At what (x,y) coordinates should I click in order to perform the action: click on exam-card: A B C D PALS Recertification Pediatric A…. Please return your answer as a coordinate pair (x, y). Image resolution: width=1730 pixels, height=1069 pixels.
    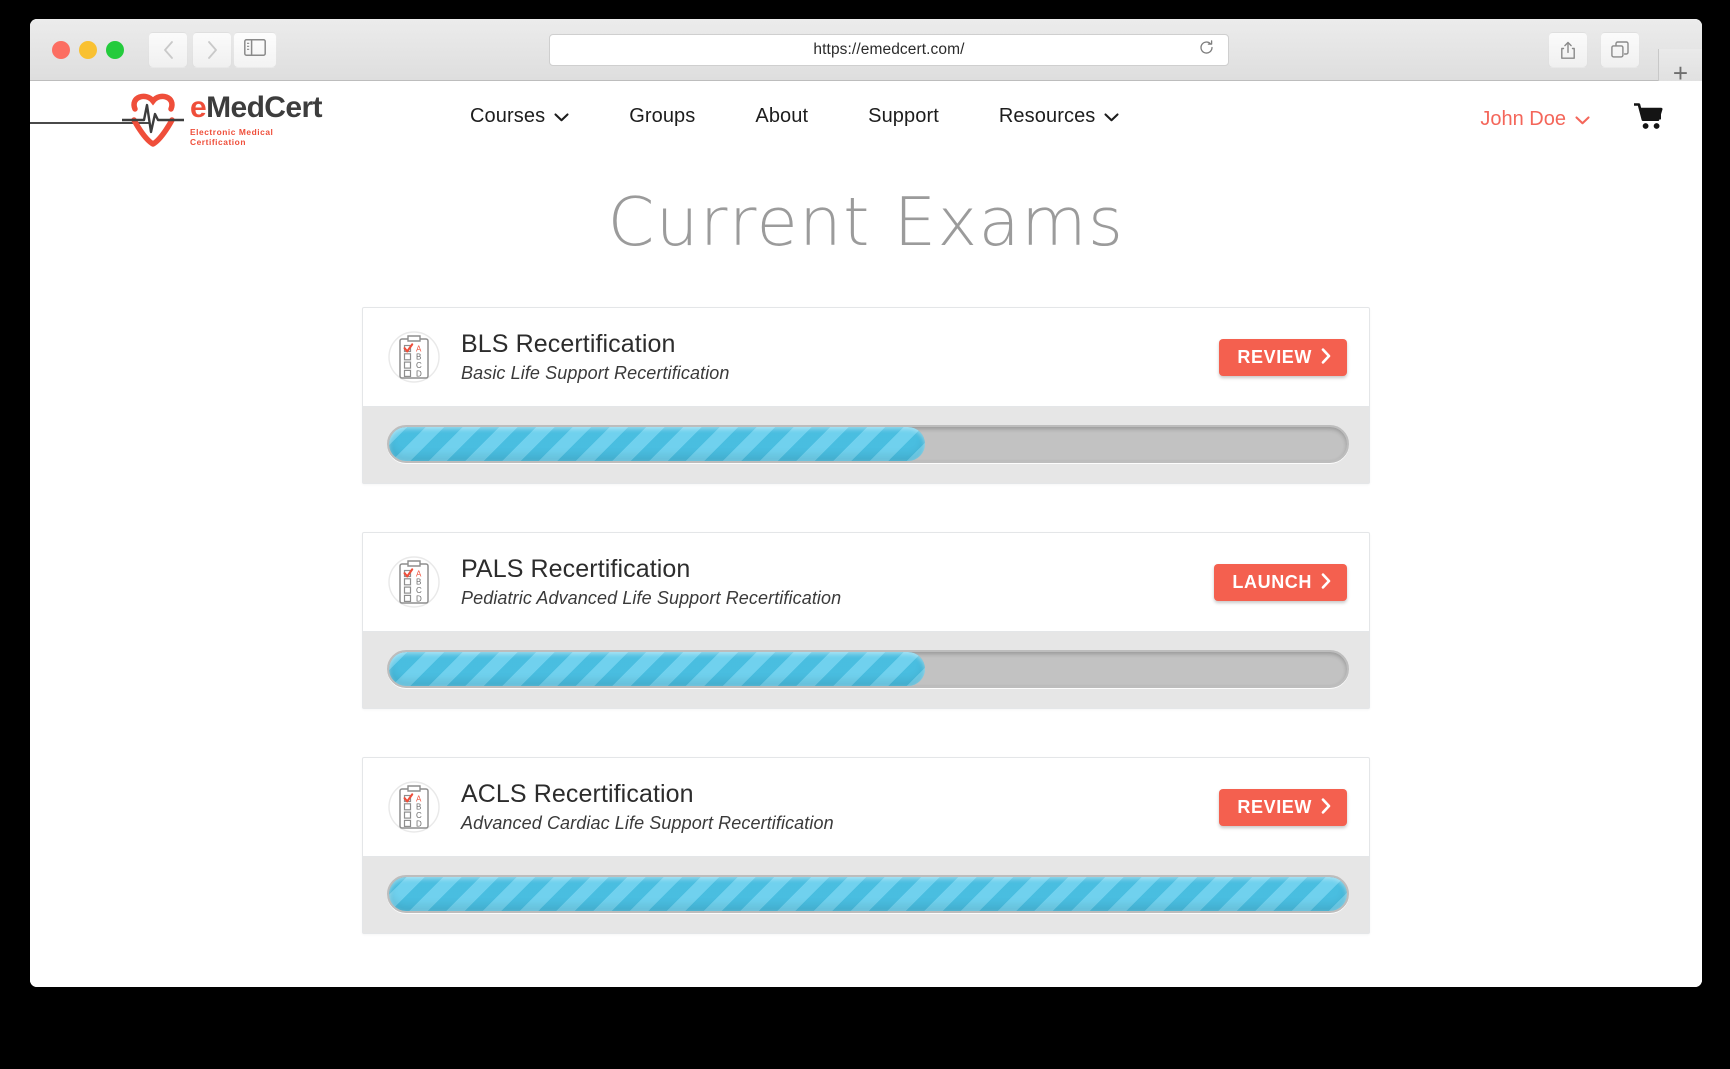
    Looking at the image, I should click on (866, 620).